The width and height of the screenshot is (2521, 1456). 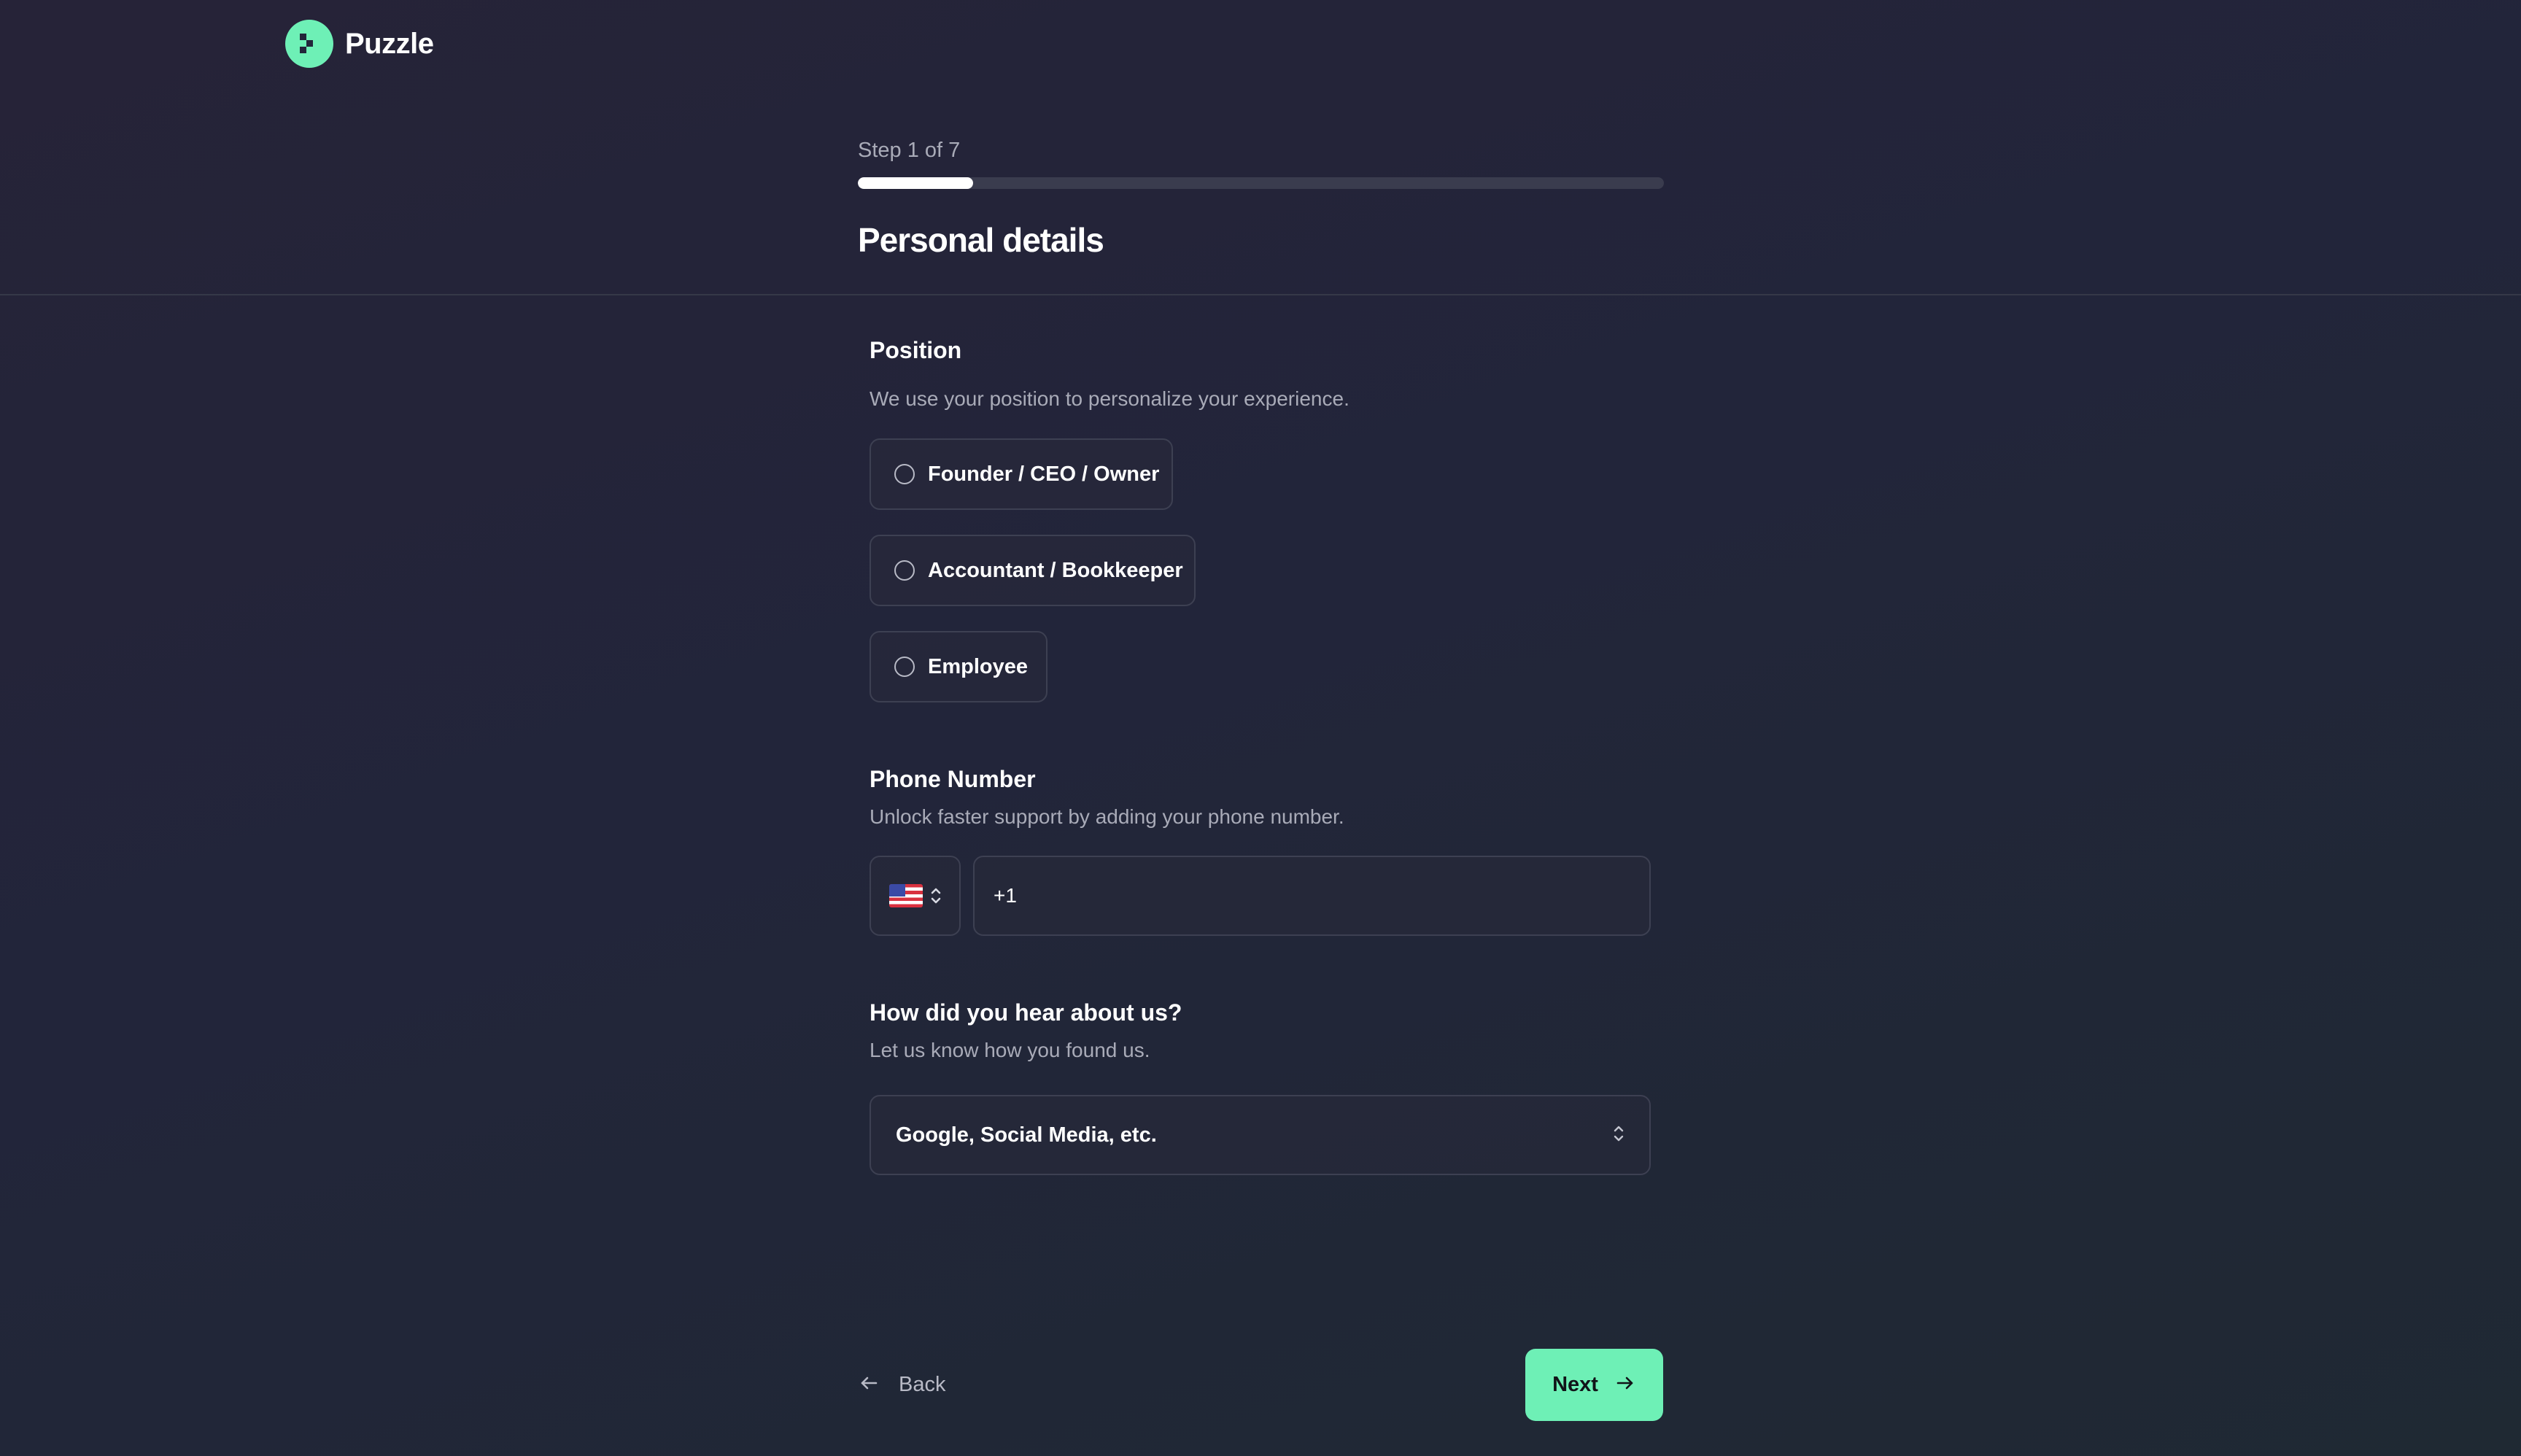 I want to click on position-option-employee: Employee, so click(x=958, y=666).